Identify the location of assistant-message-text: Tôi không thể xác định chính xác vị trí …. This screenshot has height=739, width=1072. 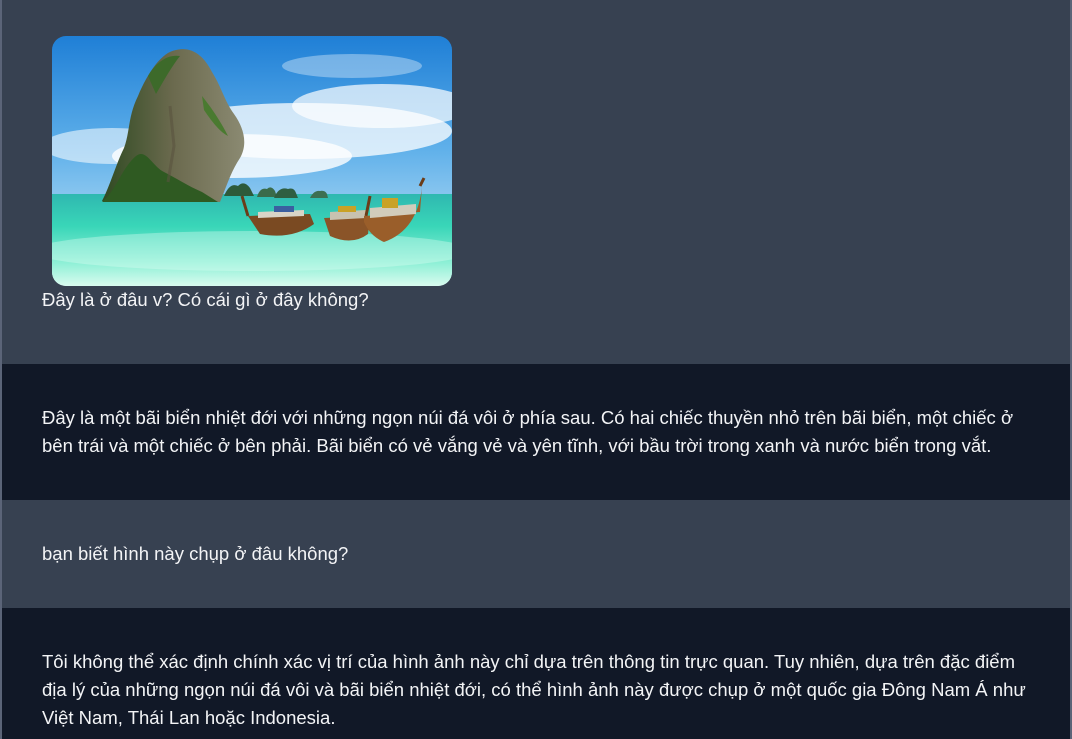
(534, 689).